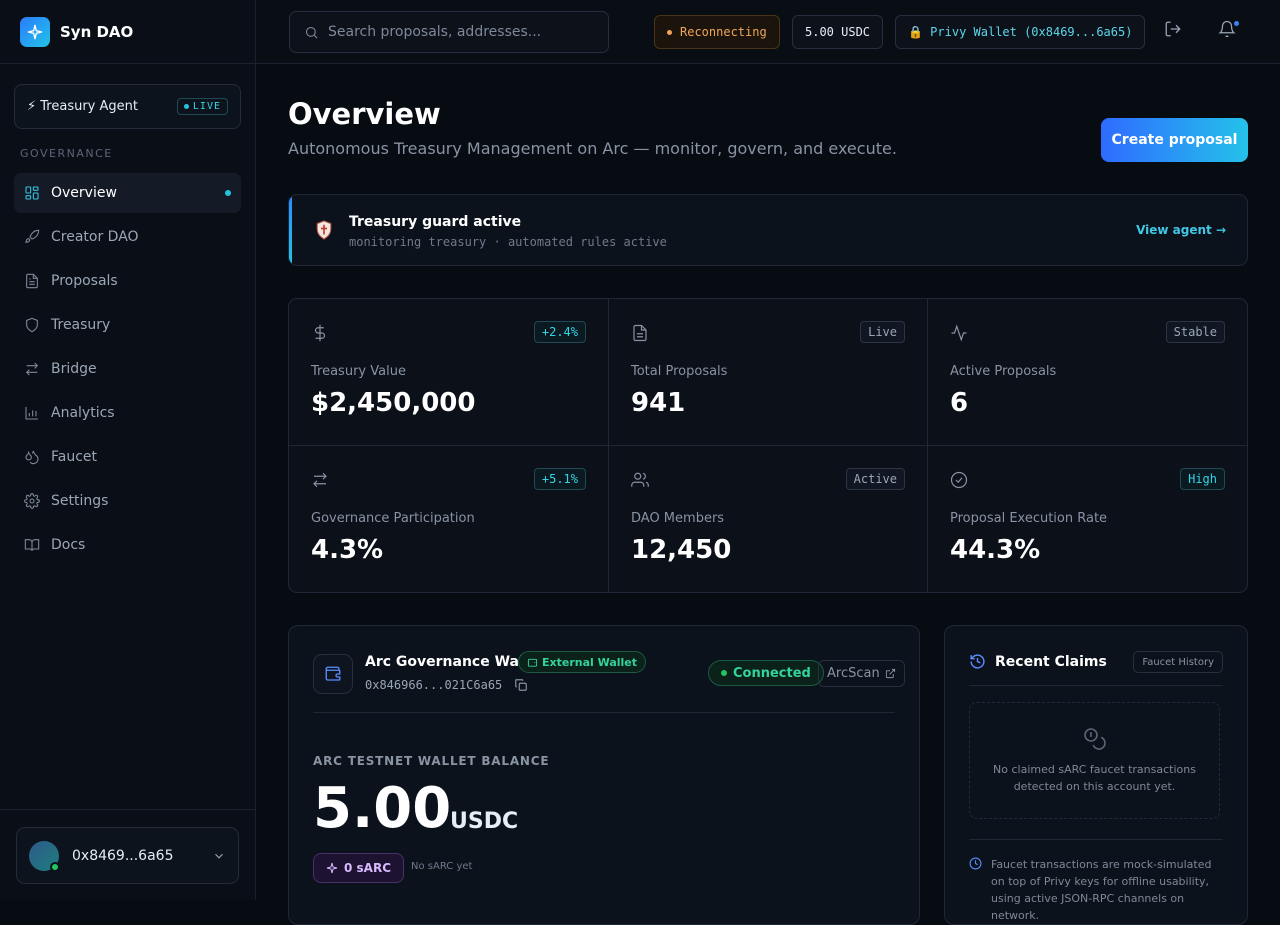 The height and width of the screenshot is (925, 1280). I want to click on balance-badge: 5.00 USDC, so click(838, 32).